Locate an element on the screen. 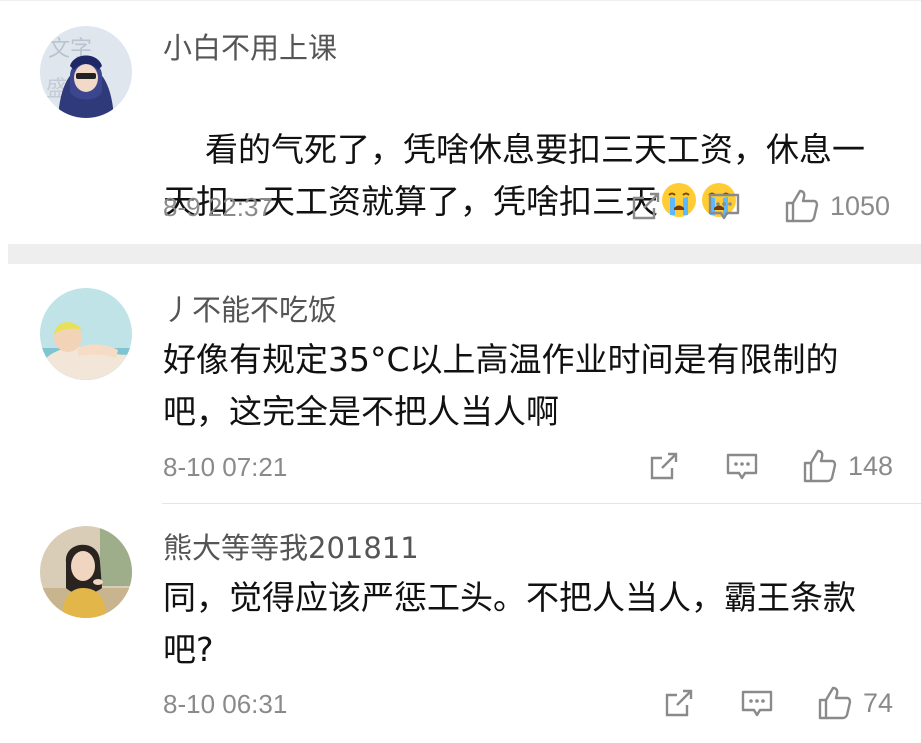 The image size is (921, 743). comment-time: 8-9 22:37 is located at coordinates (218, 207).